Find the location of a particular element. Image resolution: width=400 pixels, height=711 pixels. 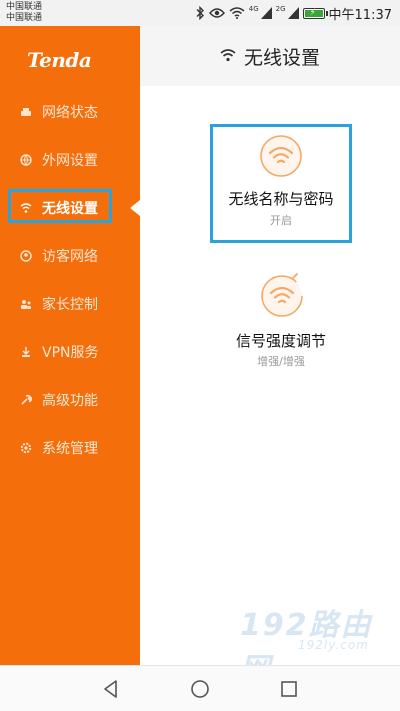

tenda-logo: Tenda is located at coordinates (59, 60).